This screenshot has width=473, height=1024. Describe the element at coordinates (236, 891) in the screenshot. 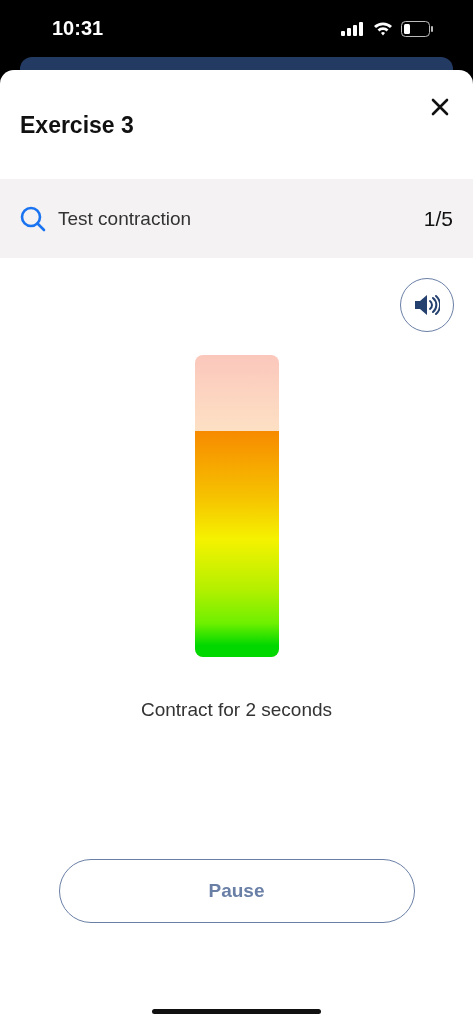

I see `pause-button: Pause` at that location.